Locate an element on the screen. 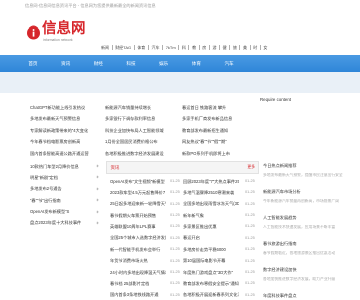 This screenshot has height=300, width=360. news-title: 多地气温骤降2510寒潮来袭 is located at coordinates (211, 192).